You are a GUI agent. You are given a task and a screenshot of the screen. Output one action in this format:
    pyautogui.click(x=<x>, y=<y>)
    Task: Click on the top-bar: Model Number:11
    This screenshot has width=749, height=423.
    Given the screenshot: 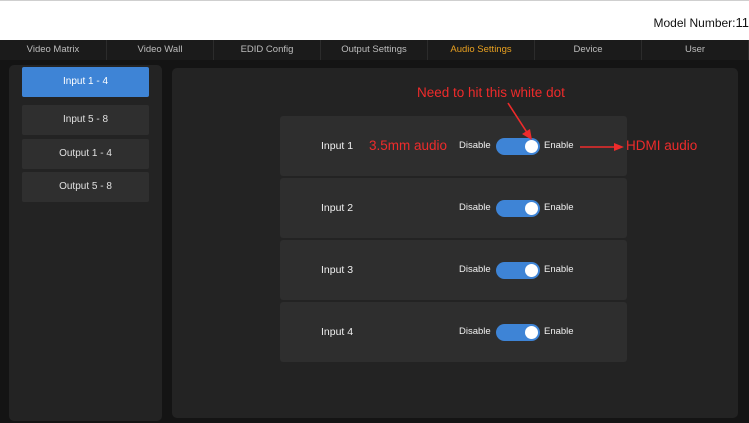 What is the action you would take?
    pyautogui.click(x=374, y=20)
    